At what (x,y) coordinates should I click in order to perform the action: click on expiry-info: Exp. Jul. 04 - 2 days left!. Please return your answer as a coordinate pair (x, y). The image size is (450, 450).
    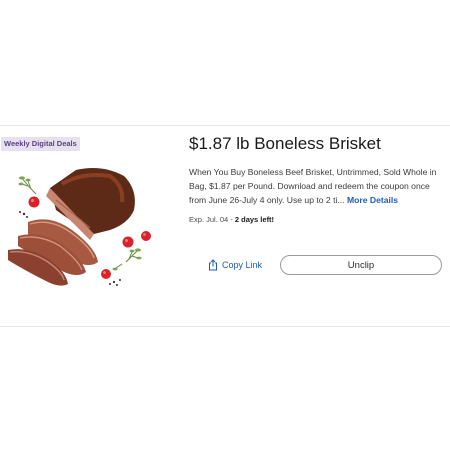
    Looking at the image, I should click on (231, 219).